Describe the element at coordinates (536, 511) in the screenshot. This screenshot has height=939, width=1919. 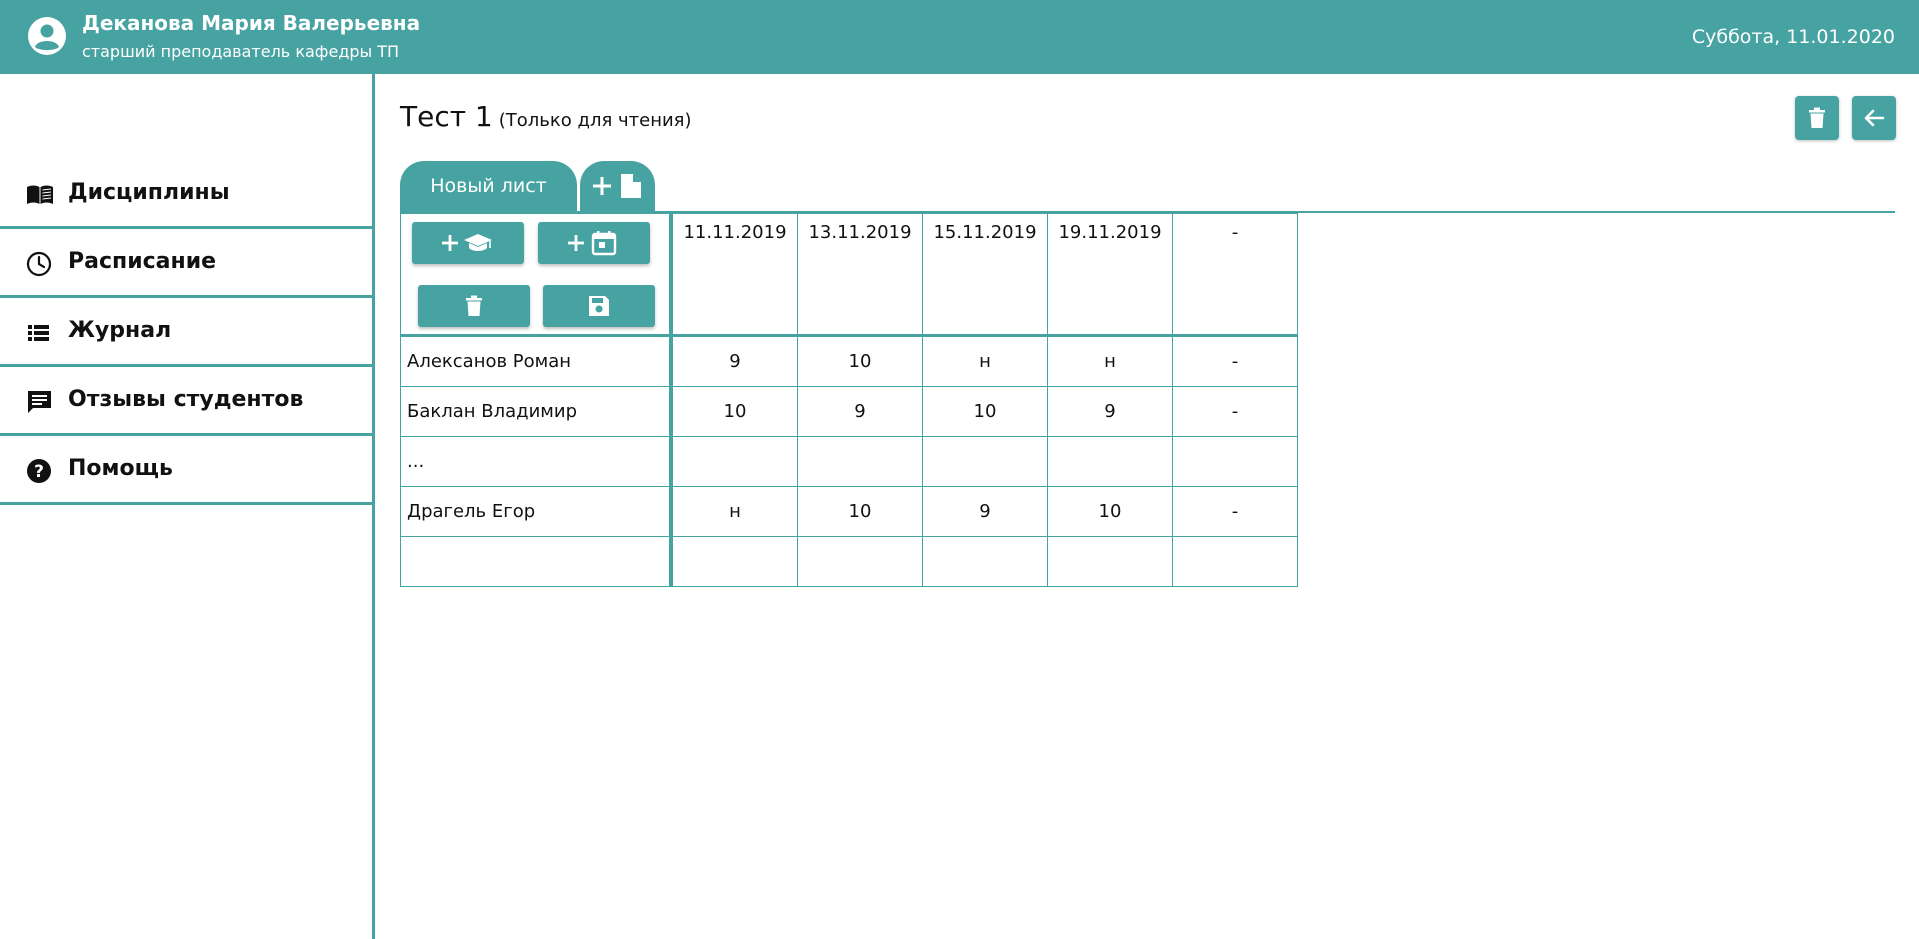
I see `student-name-cell: Драгель Егор` at that location.